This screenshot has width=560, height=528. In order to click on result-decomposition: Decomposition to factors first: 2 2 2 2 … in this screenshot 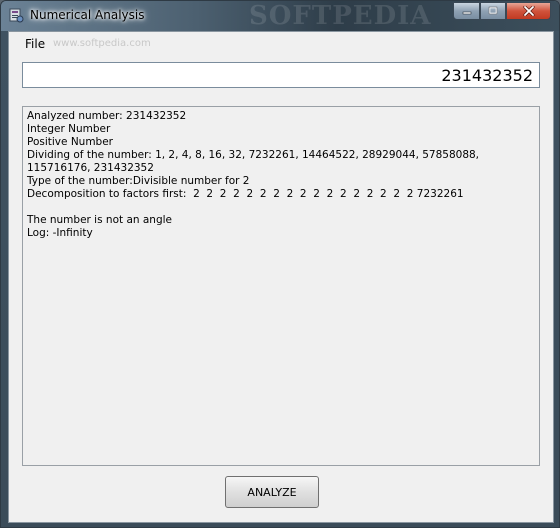, I will do `click(245, 194)`.